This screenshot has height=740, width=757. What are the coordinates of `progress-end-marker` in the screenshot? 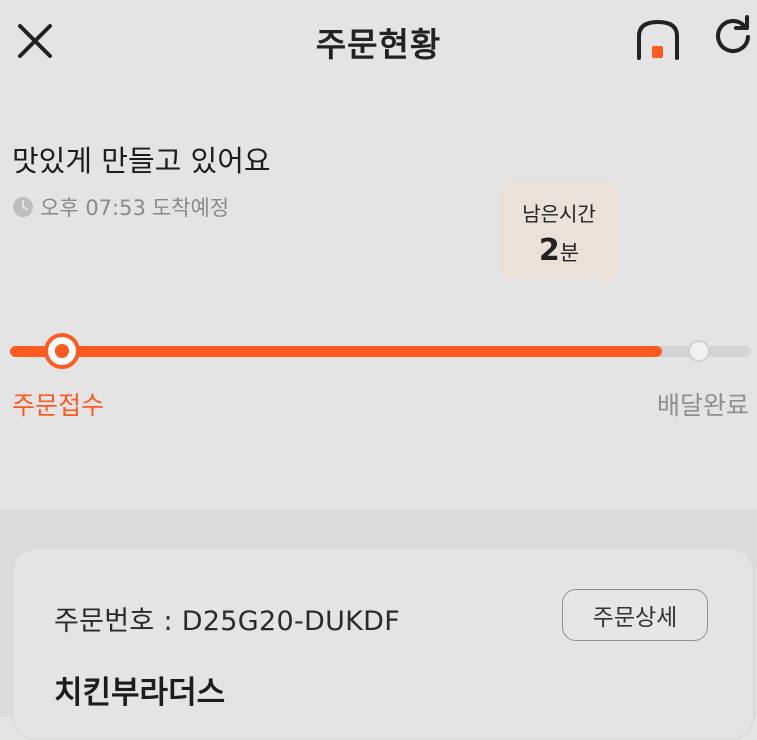 It's located at (699, 351).